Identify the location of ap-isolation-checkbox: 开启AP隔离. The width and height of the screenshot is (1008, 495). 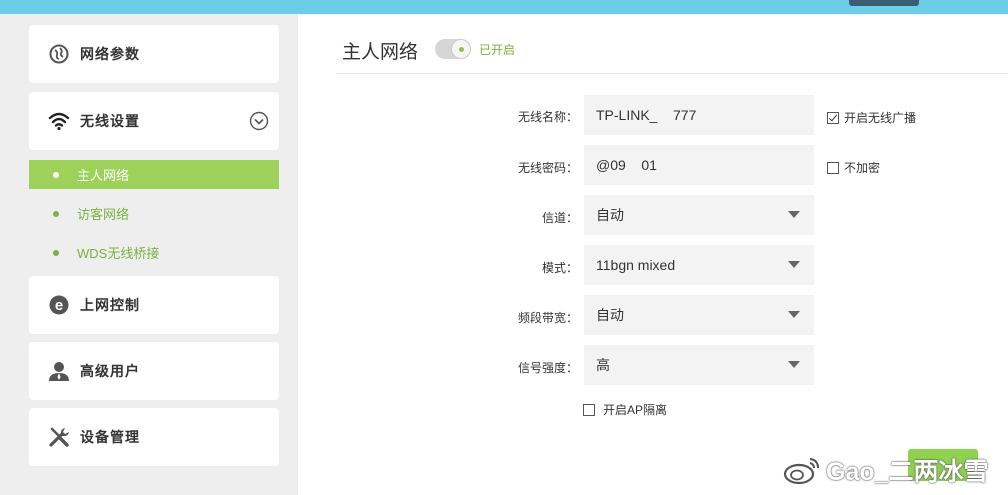
(625, 409).